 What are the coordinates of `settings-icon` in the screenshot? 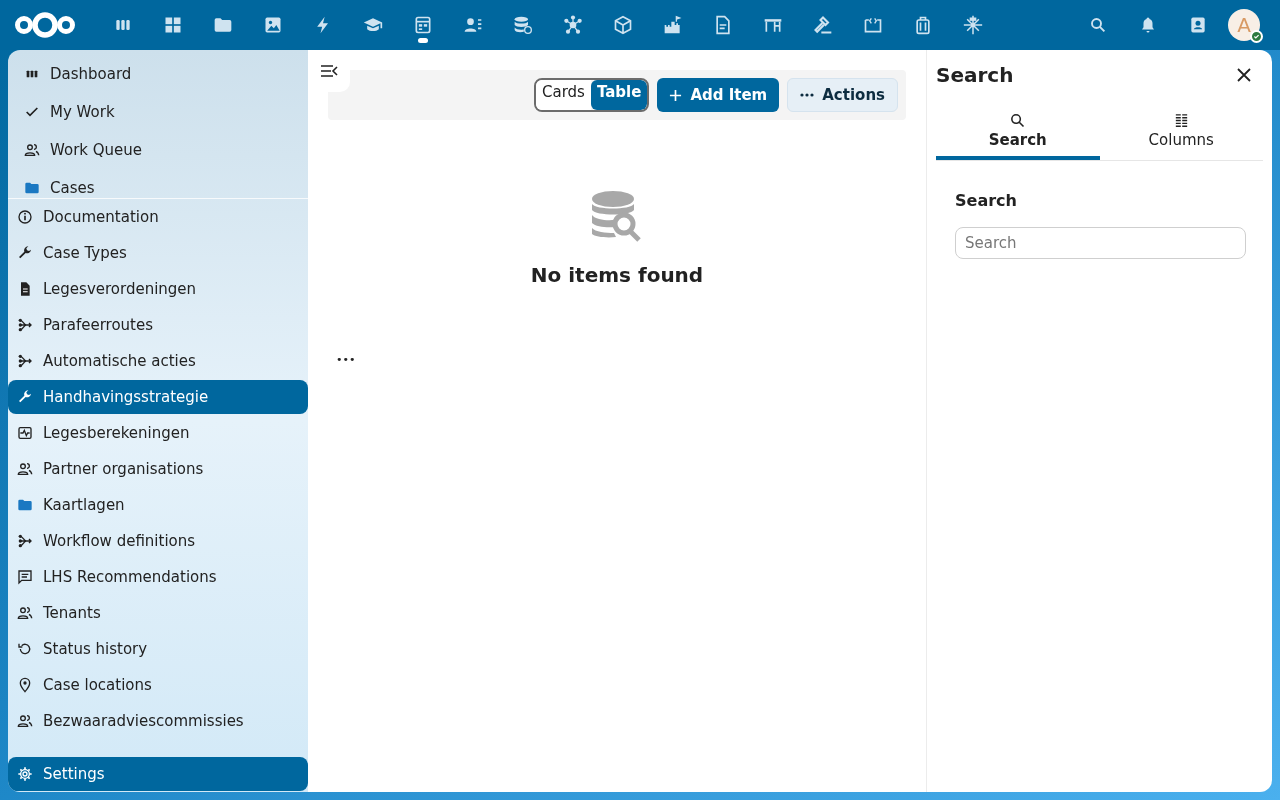 It's located at (25, 774).